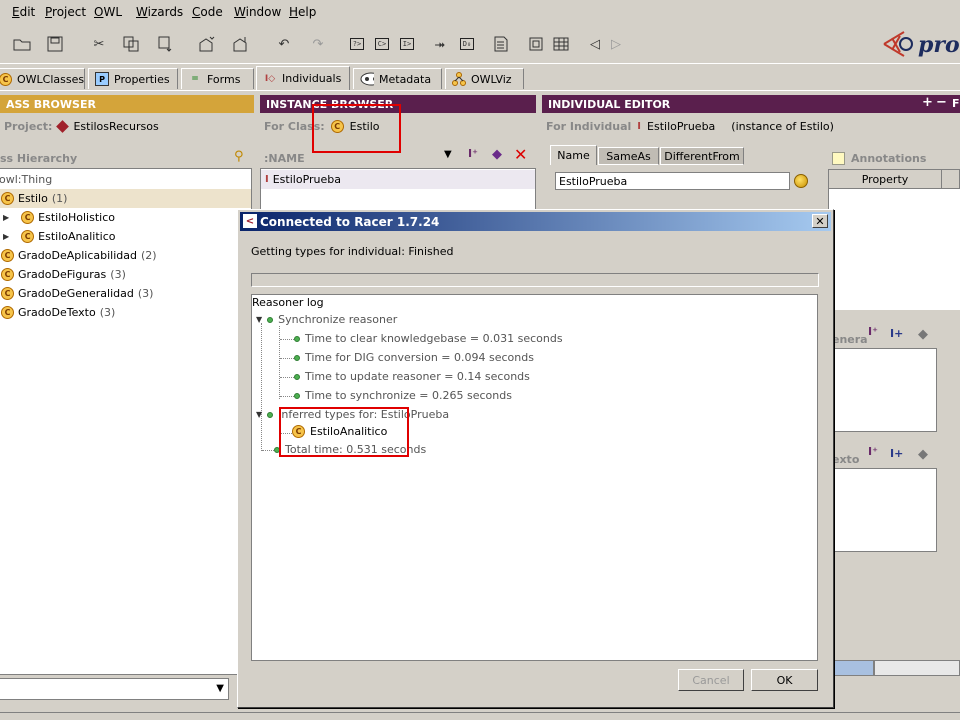  Describe the element at coordinates (339, 431) in the screenshot. I see `log-inferred-class: C EstiloAnalitico` at that location.